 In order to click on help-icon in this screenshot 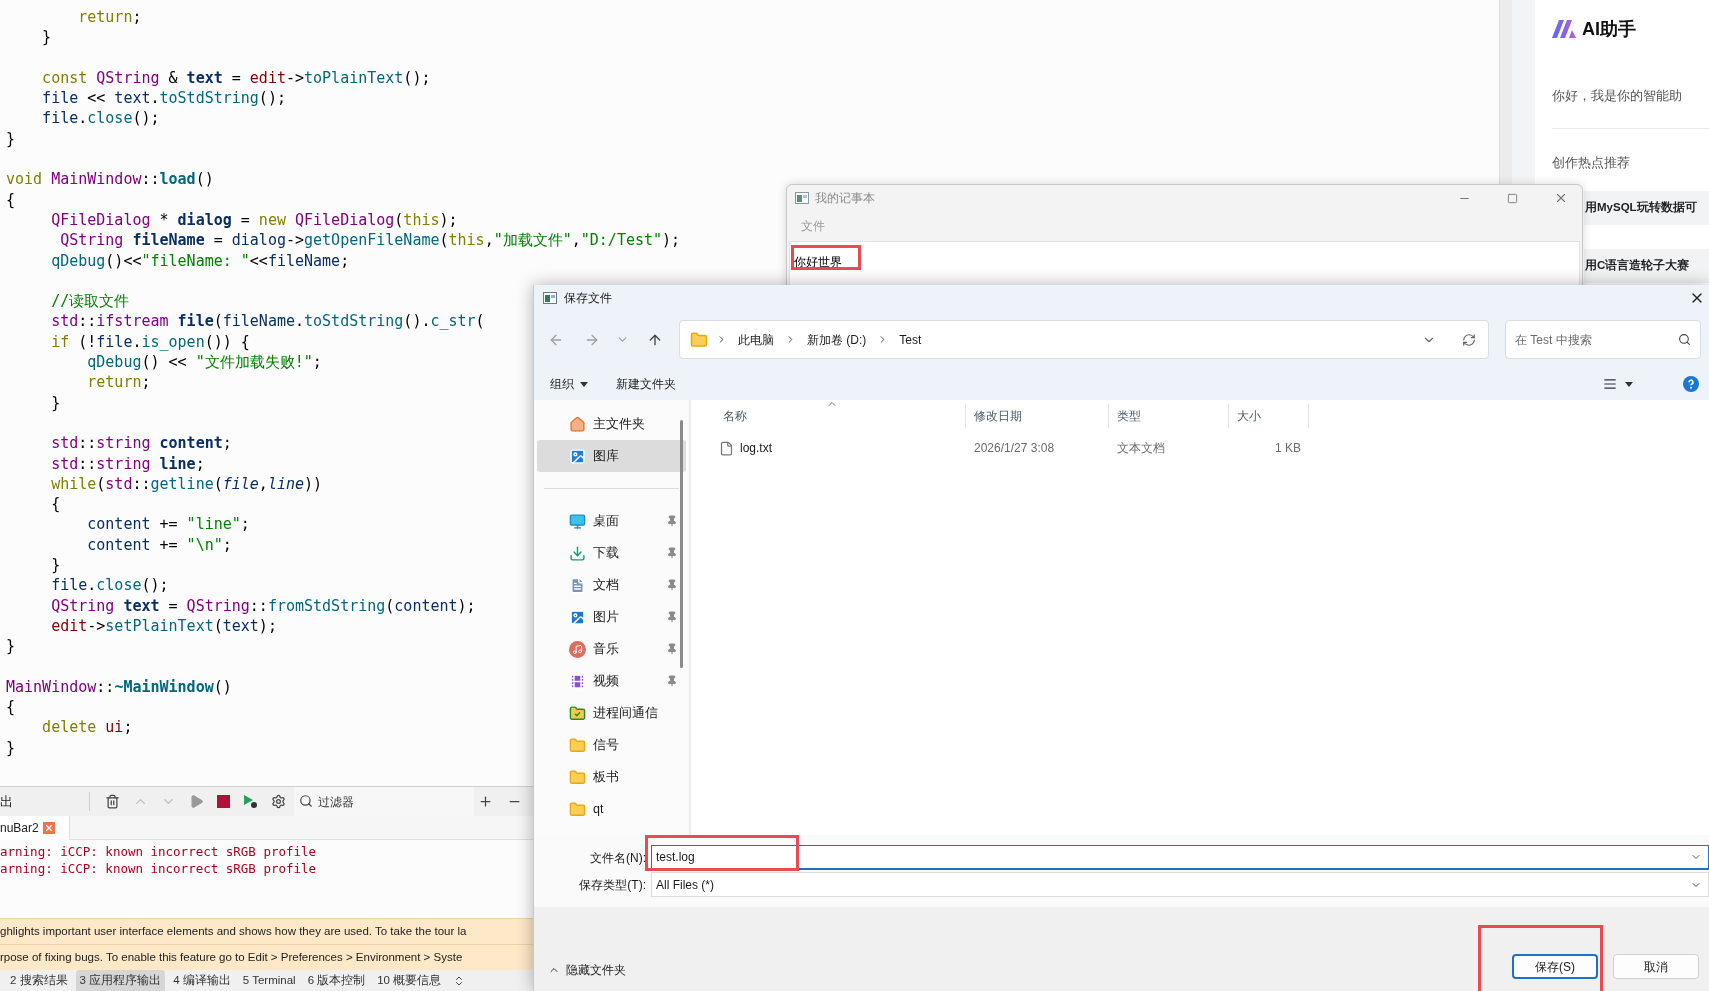, I will do `click(1691, 384)`.